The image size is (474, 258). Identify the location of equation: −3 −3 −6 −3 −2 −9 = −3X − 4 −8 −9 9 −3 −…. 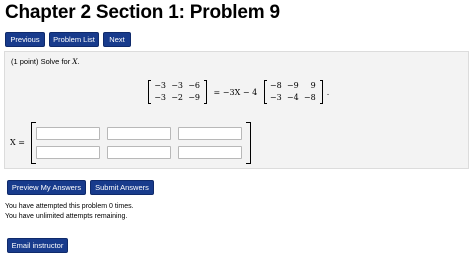
(238, 92).